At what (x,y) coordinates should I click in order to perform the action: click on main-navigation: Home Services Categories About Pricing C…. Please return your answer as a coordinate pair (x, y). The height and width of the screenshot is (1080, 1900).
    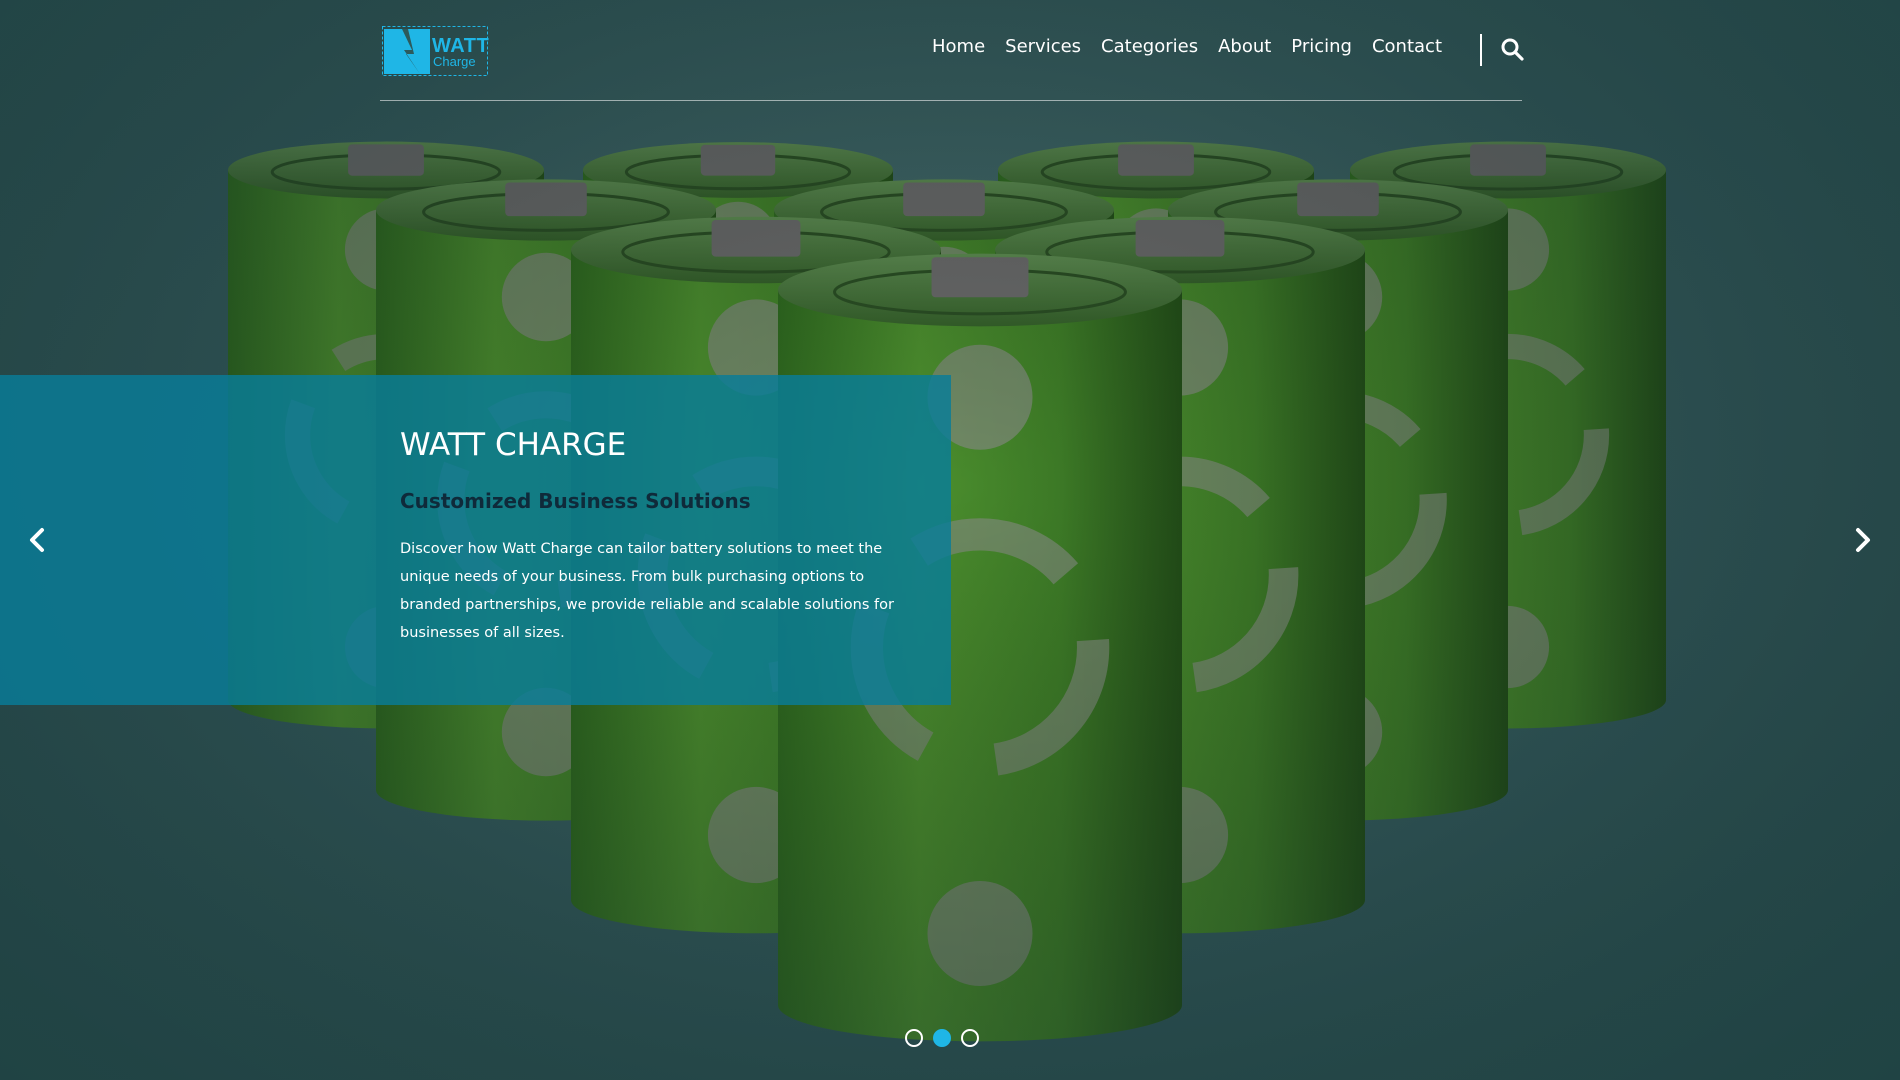
    Looking at the image, I should click on (1187, 46).